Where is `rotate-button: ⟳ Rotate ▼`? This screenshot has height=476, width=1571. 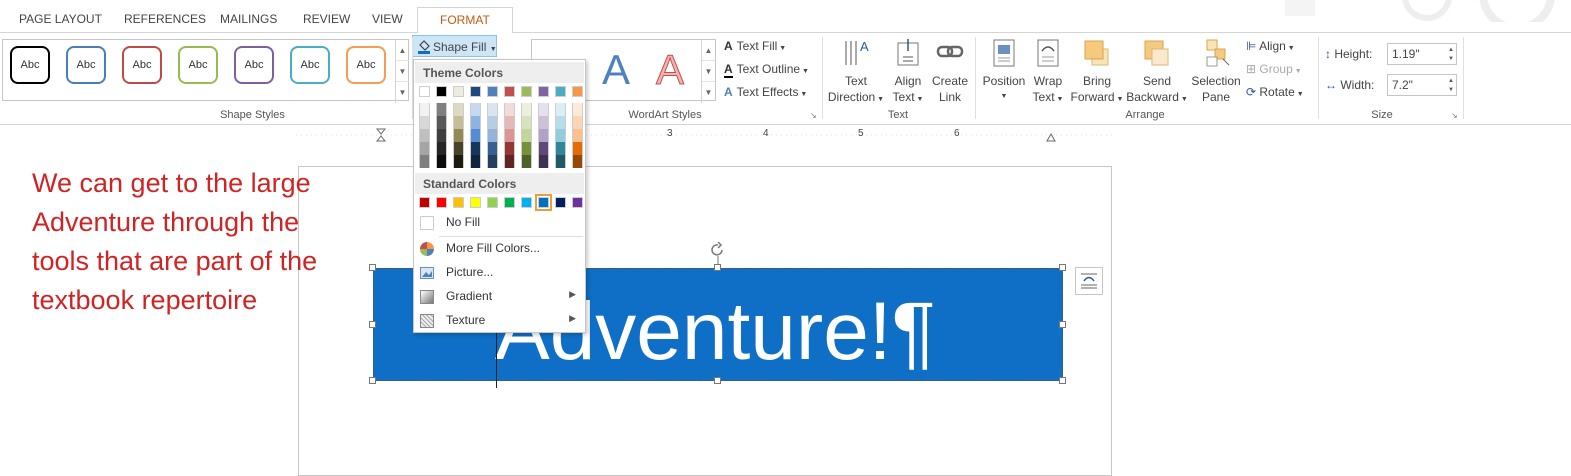
rotate-button: ⟳ Rotate ▼ is located at coordinates (1275, 92).